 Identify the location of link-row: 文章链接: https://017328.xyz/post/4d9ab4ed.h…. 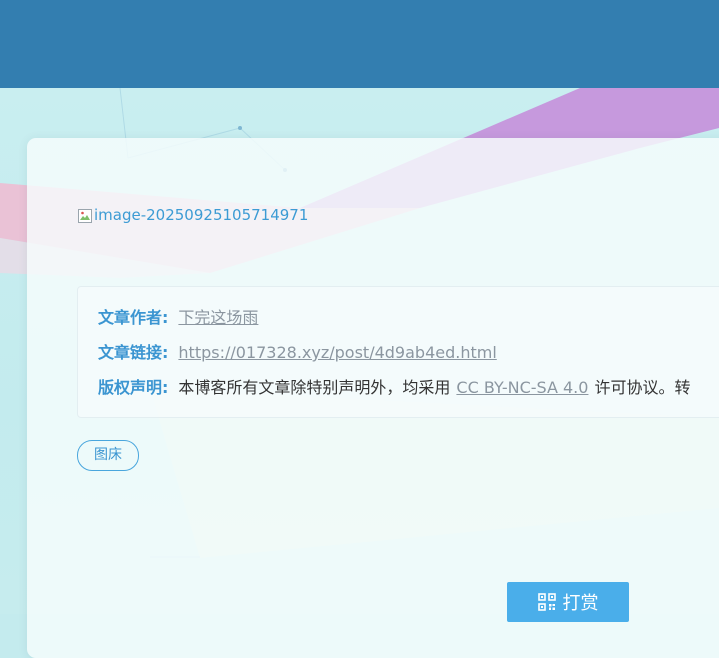
(297, 353).